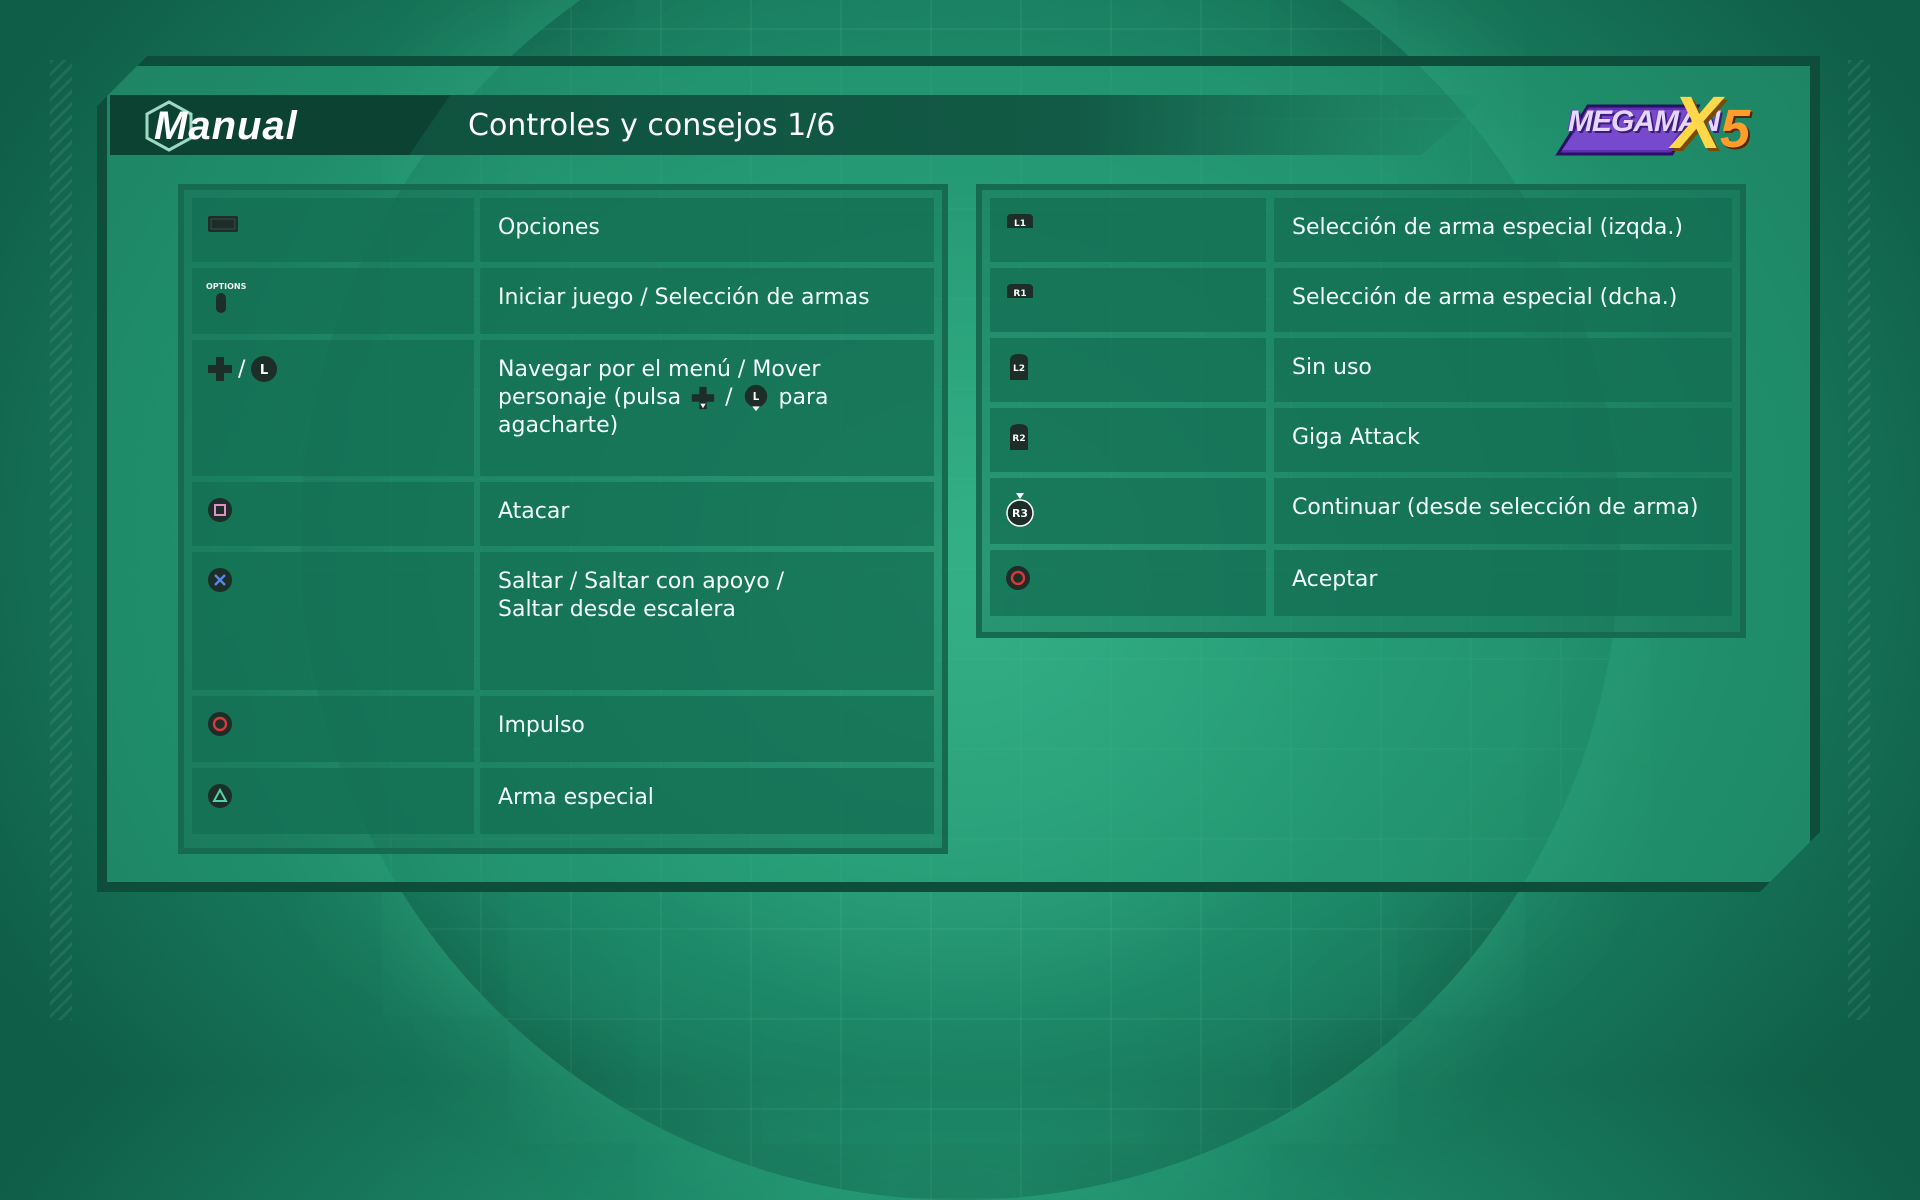 The image size is (1920, 1200). I want to click on button-cell: L1, so click(1128, 230).